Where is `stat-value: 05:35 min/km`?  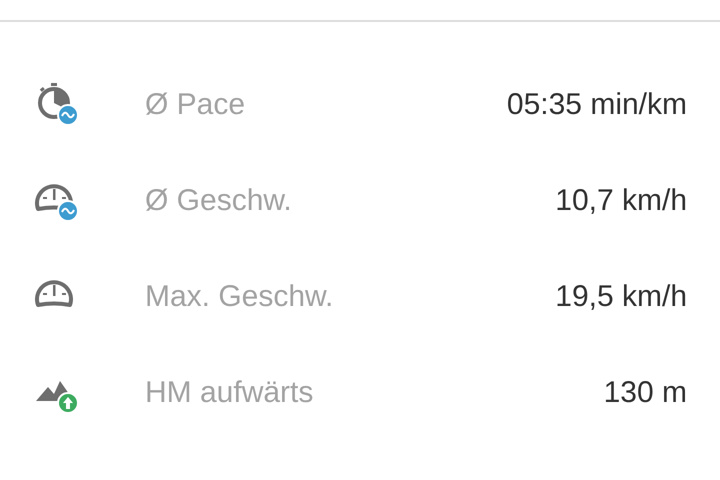
stat-value: 05:35 min/km is located at coordinates (596, 104).